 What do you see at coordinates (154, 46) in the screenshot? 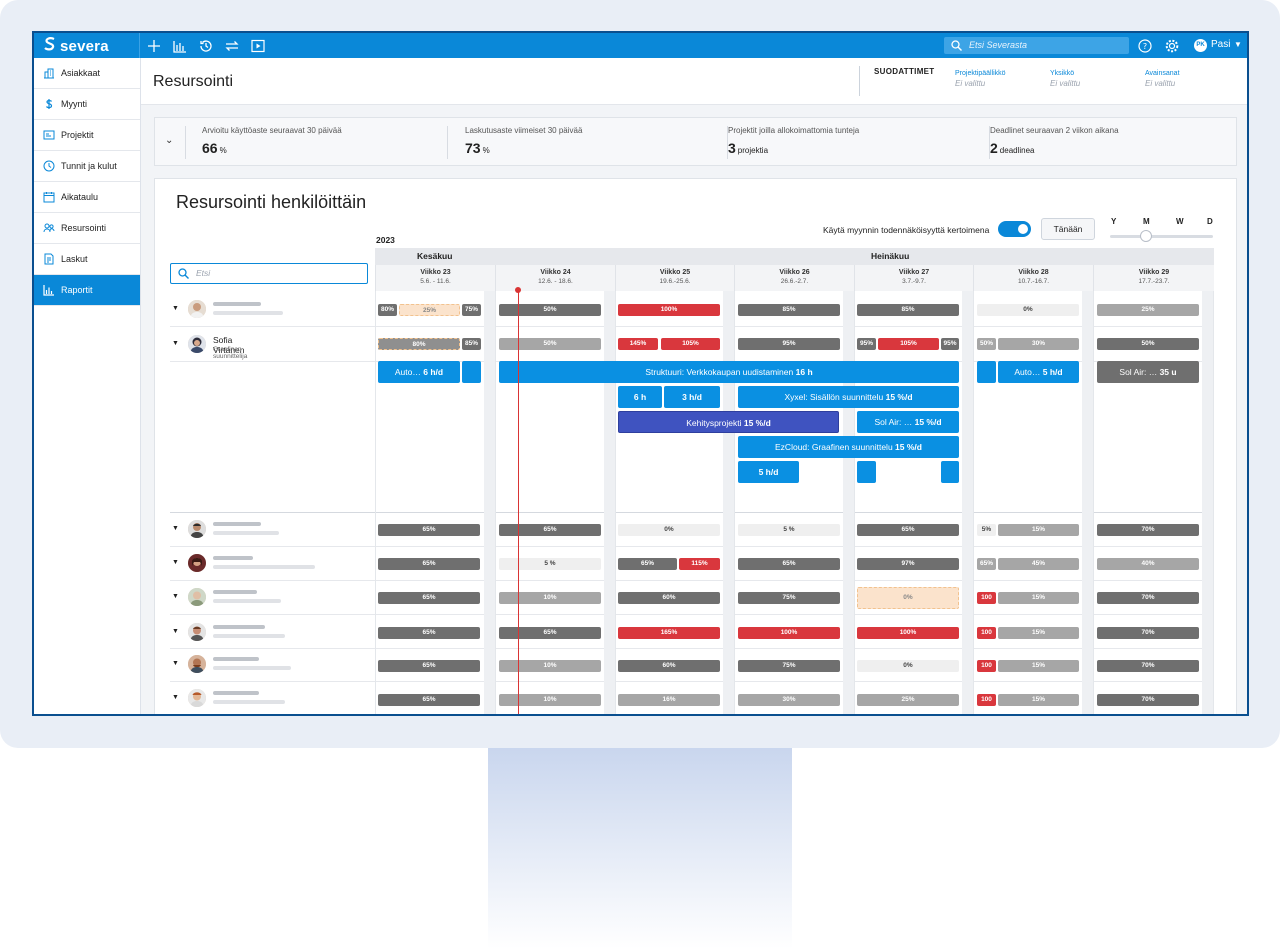
I see `plus-icon` at bounding box center [154, 46].